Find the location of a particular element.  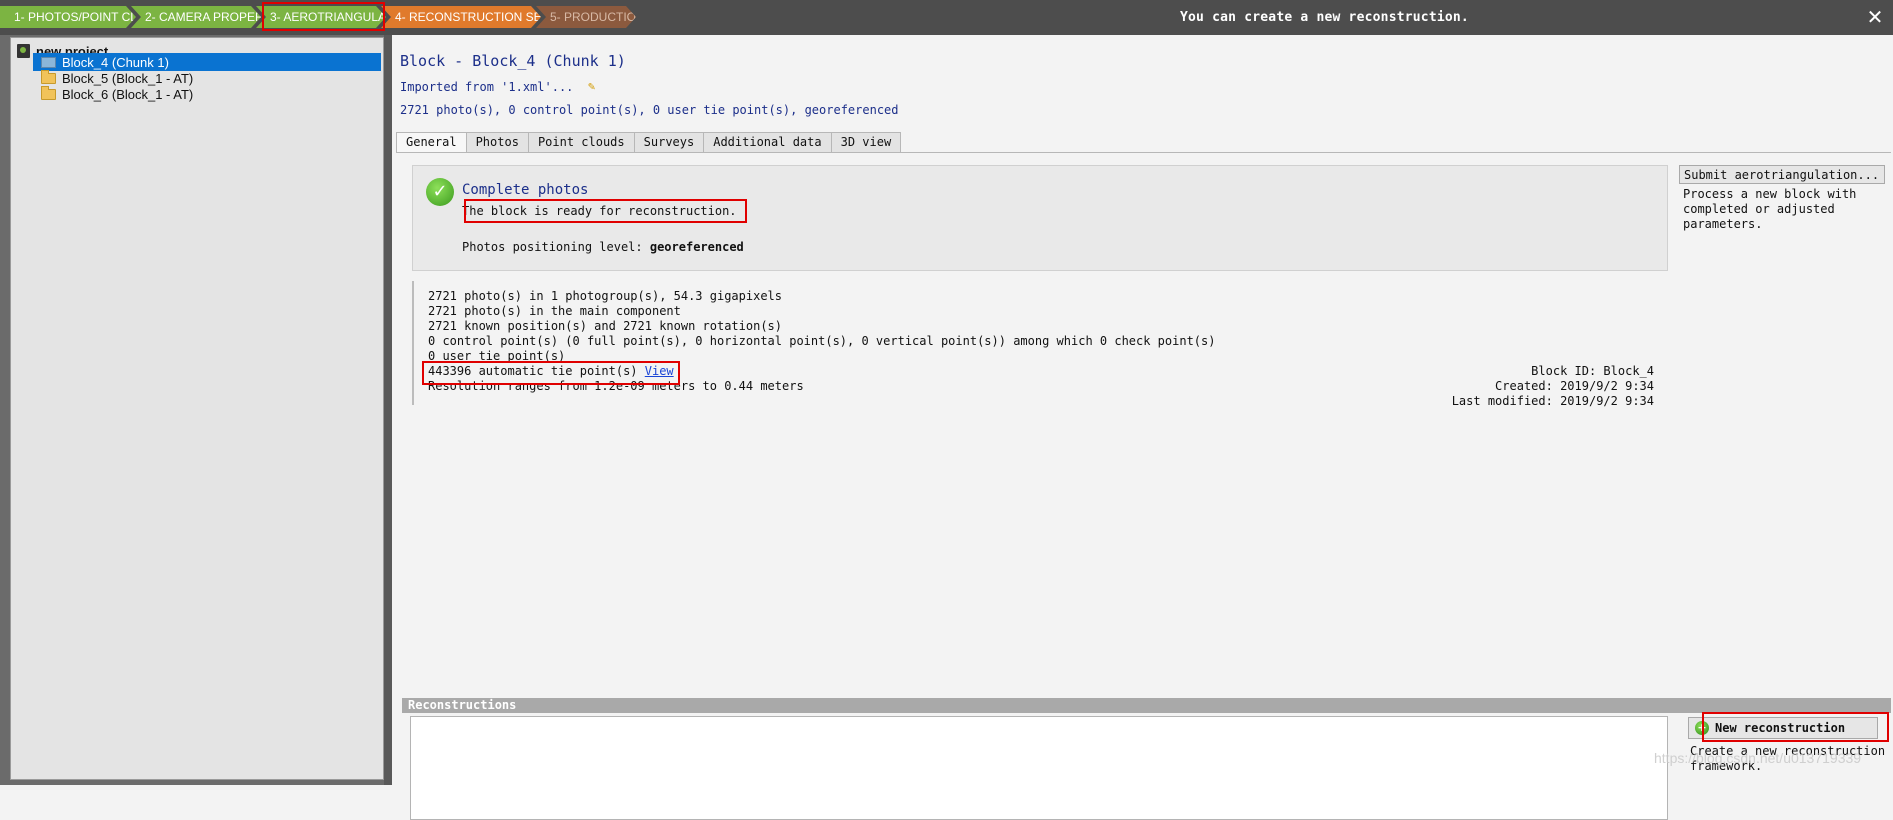

new-reconstruction-label: New reconstruction is located at coordinates (1780, 728).